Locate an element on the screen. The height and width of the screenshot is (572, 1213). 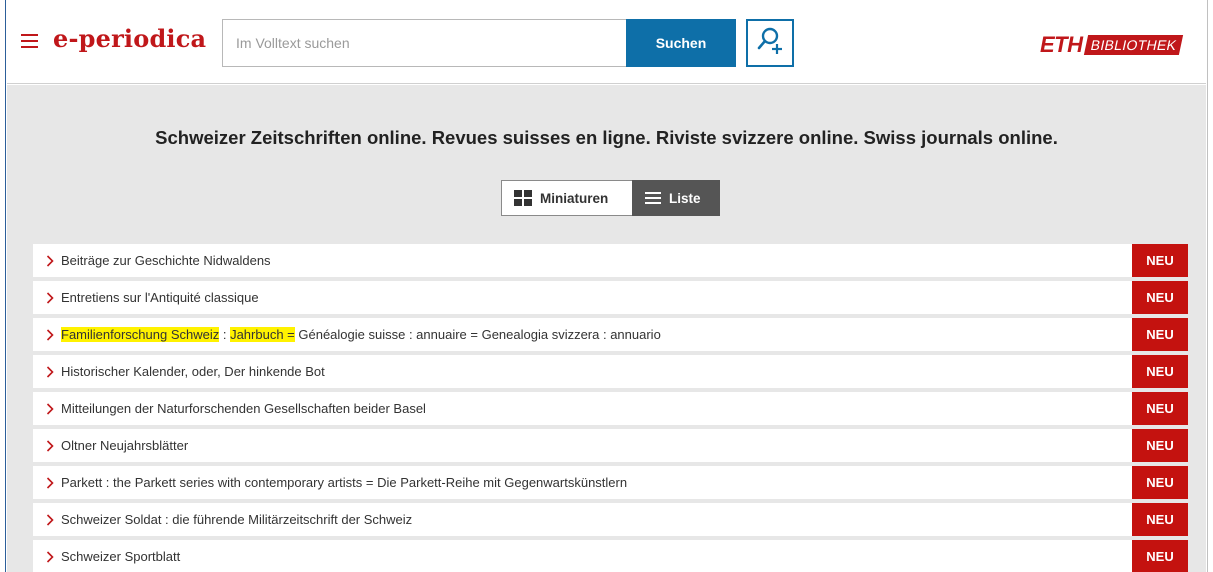
search-button: Suchen is located at coordinates (681, 43).